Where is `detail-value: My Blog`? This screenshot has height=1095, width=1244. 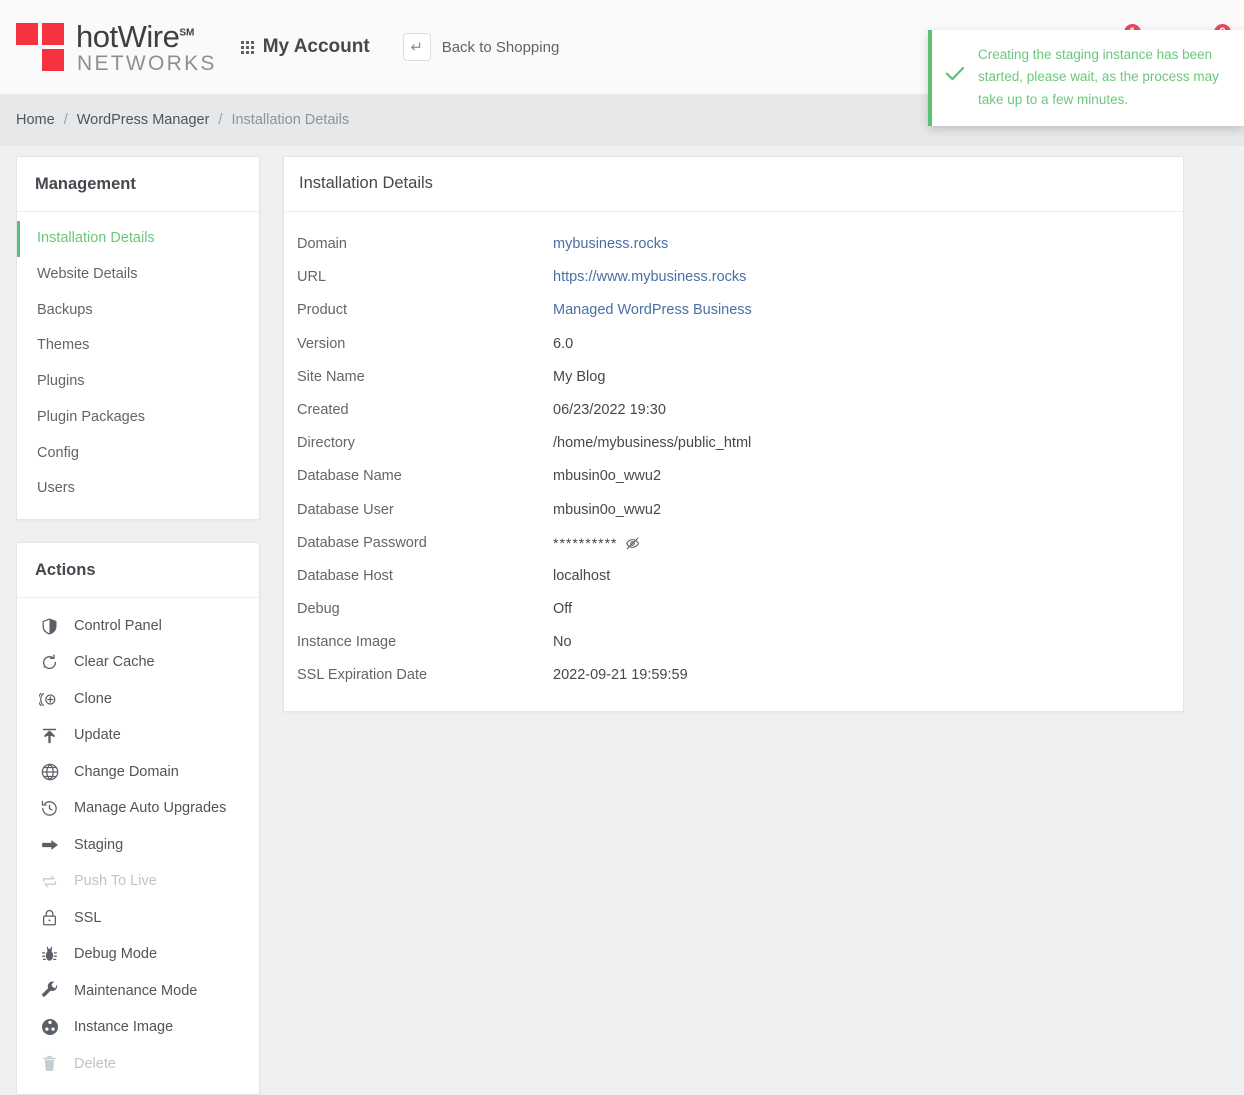 detail-value: My Blog is located at coordinates (579, 376).